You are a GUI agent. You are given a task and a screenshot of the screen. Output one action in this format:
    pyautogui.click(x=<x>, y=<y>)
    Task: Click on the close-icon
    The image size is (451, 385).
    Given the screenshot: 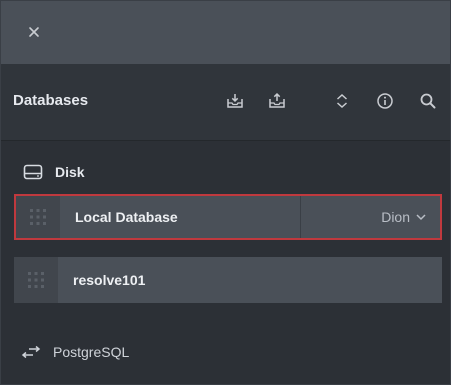 What is the action you would take?
    pyautogui.click(x=34, y=32)
    